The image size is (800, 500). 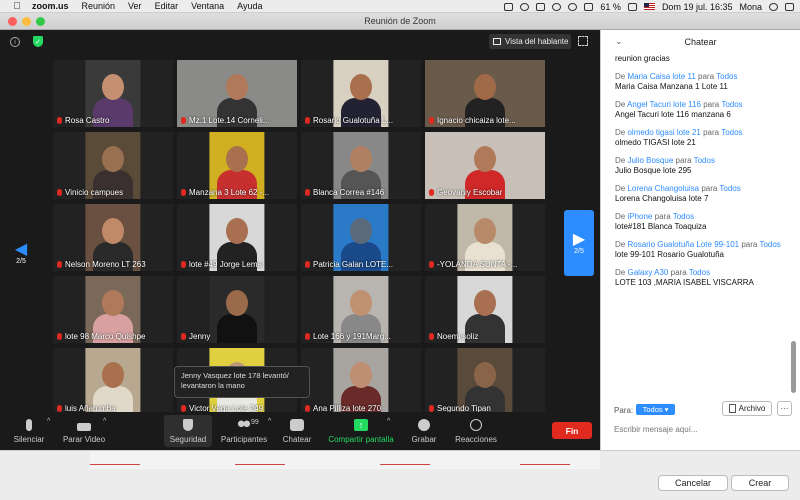 What do you see at coordinates (610, 7) in the screenshot?
I see `battery-percent: 61 %` at bounding box center [610, 7].